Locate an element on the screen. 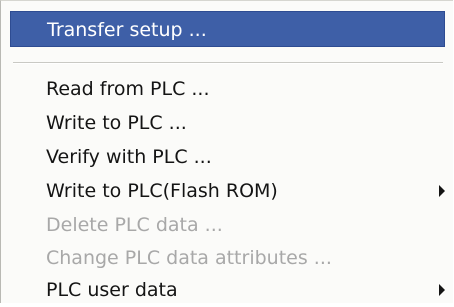 The height and width of the screenshot is (307, 454). menu-item-write-to-plc-flash-rom: Write to PLC(Flash ROM) is located at coordinates (227, 191).